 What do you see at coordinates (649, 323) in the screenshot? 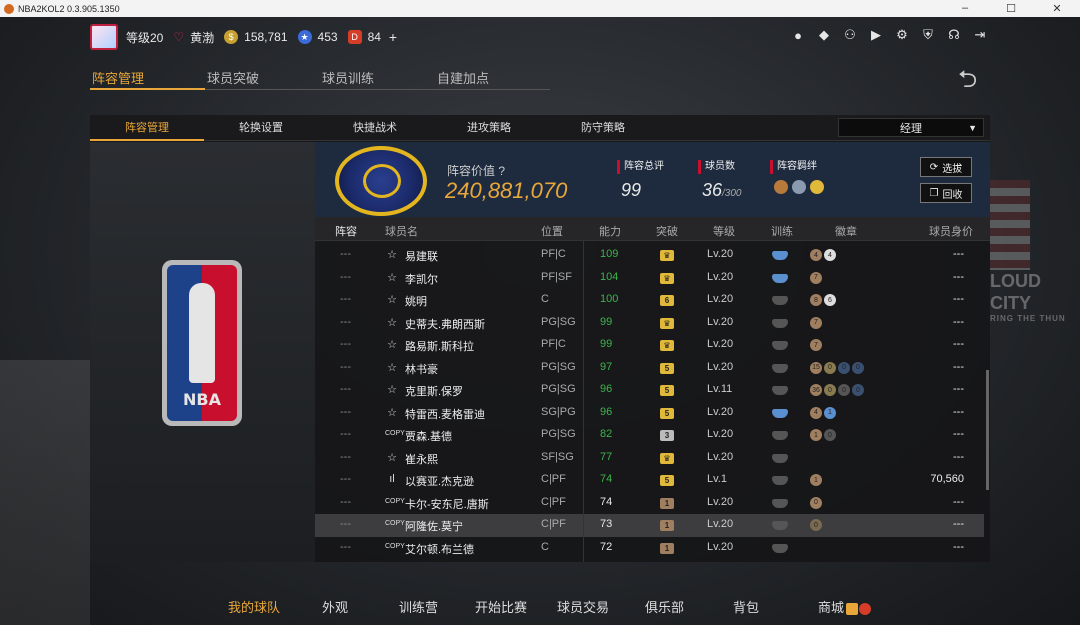
I see `table-row: --- ☆ 史蒂夫.弗朗西斯 PG|SG 99 ♛ Lv.20 7 ---` at bounding box center [649, 323].